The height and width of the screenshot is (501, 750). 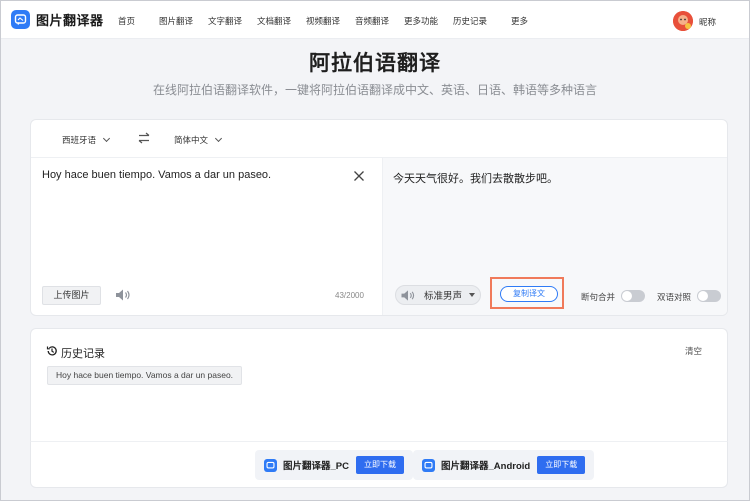 I want to click on download-android-card: 图片翻译器_Android 立即下载, so click(x=504, y=465).